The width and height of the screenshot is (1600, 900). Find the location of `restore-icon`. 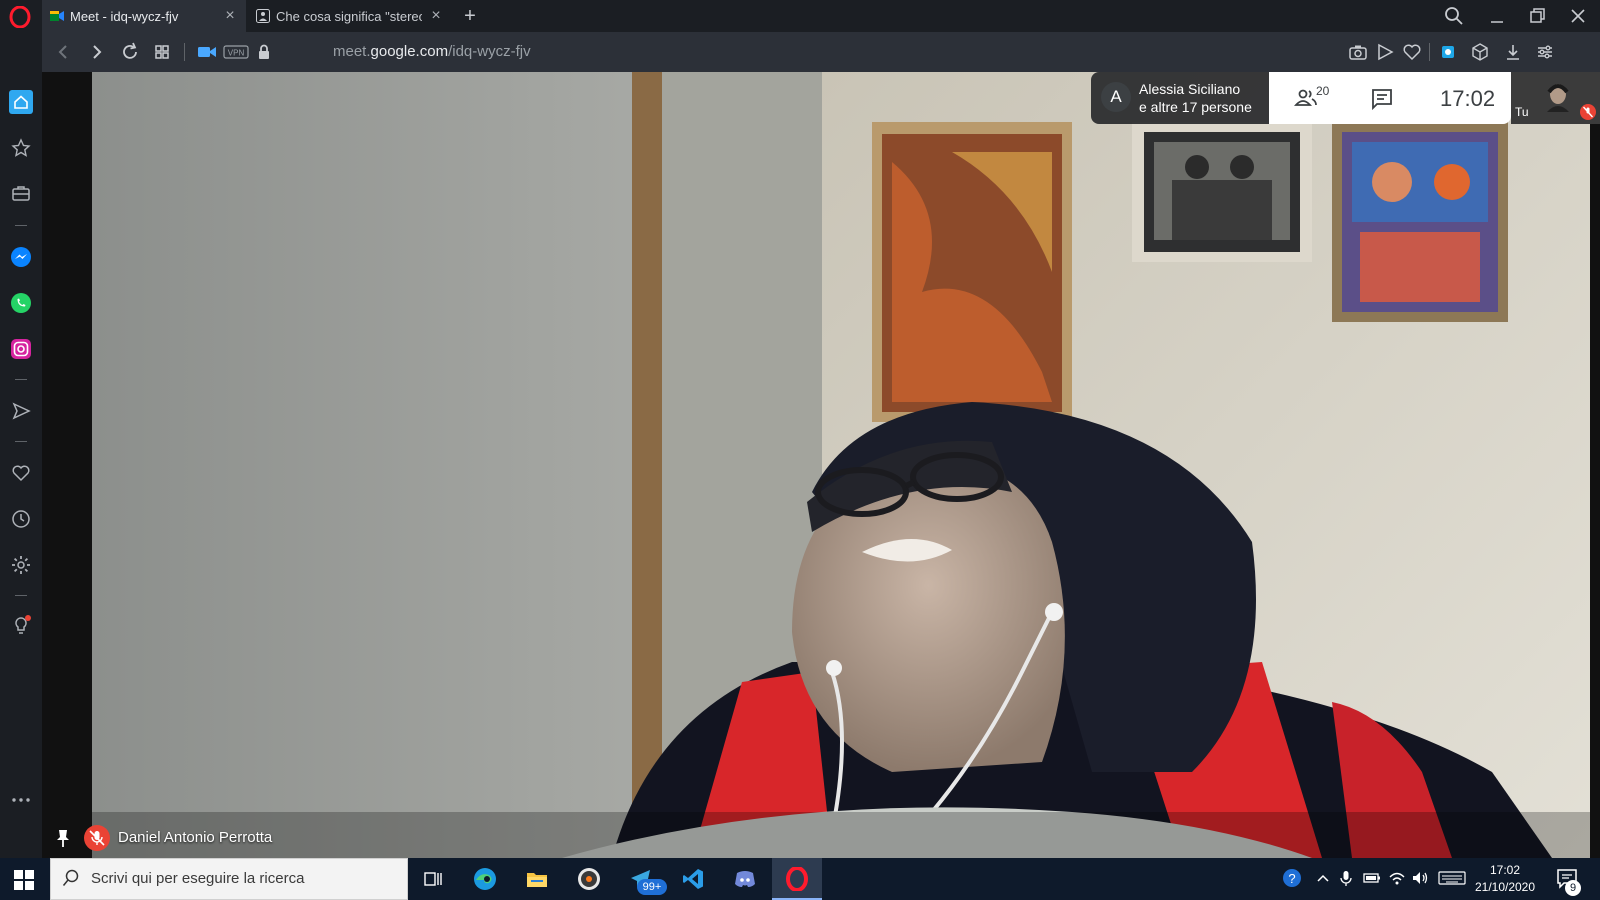

restore-icon is located at coordinates (1537, 16).